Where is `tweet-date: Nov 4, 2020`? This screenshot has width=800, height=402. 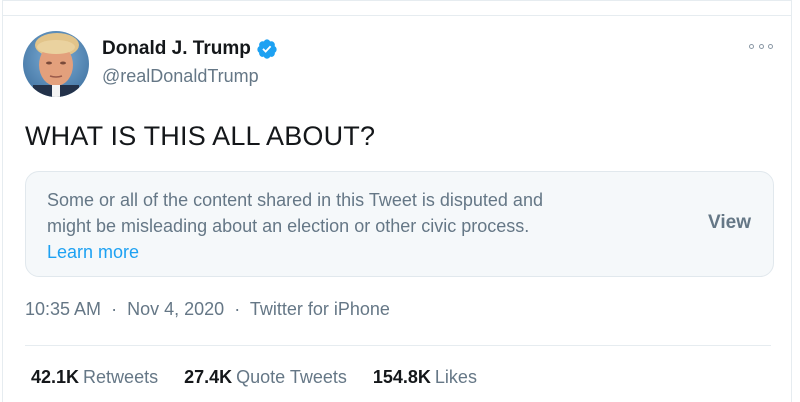 tweet-date: Nov 4, 2020 is located at coordinates (175, 309).